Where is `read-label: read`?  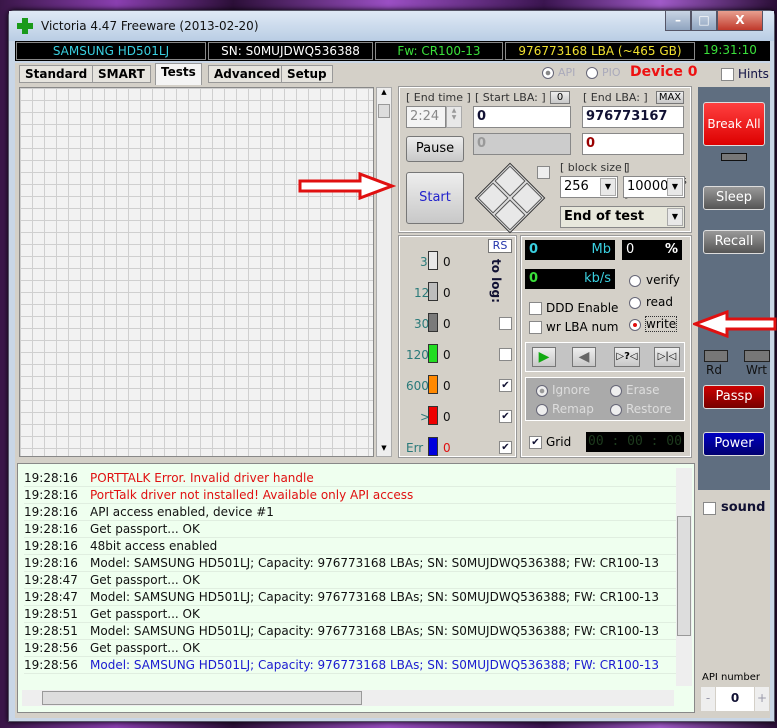 read-label: read is located at coordinates (660, 302).